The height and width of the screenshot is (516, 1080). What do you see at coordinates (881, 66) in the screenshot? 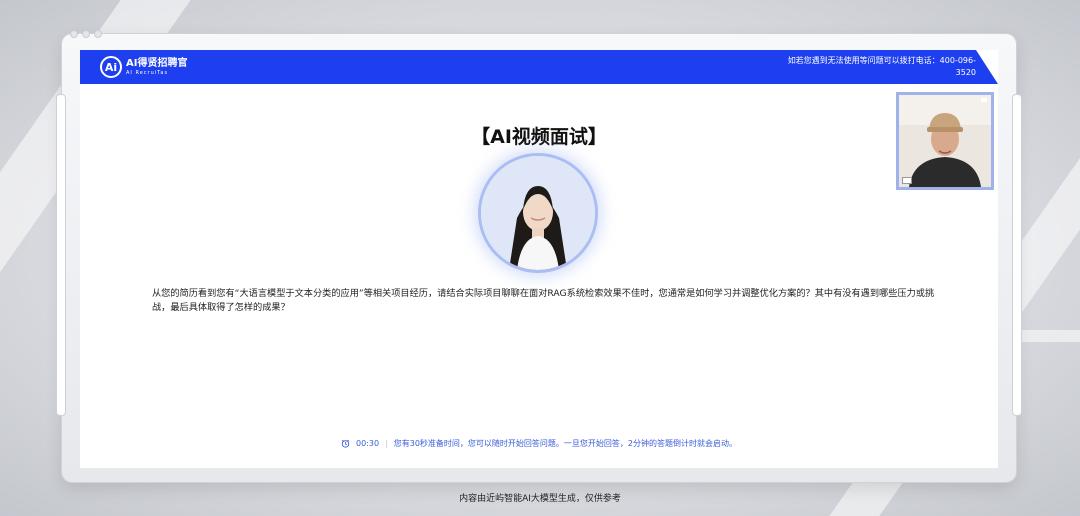
I see `support-hotline: 如若您遇到无法使用等问题可以拨打电话：400-096-3520` at bounding box center [881, 66].